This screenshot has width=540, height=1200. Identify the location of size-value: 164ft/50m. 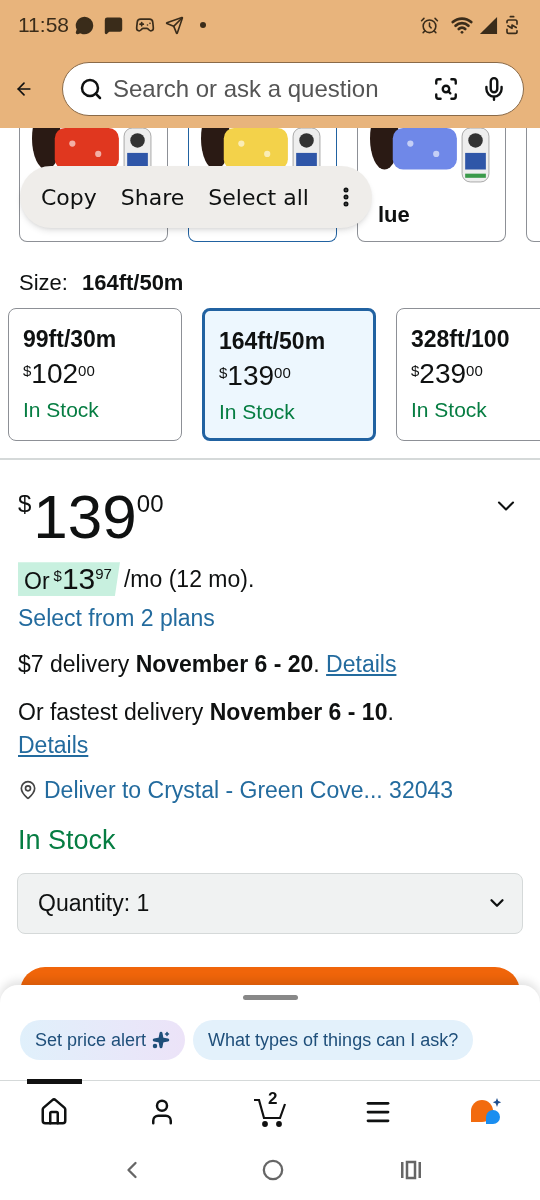
(132, 283).